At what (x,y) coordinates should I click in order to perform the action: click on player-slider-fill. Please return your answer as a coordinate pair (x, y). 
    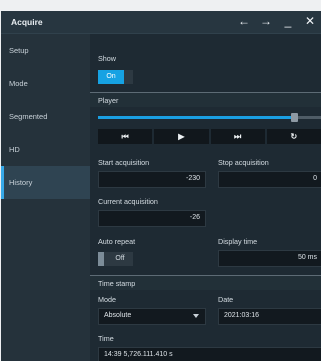
    Looking at the image, I should click on (196, 117).